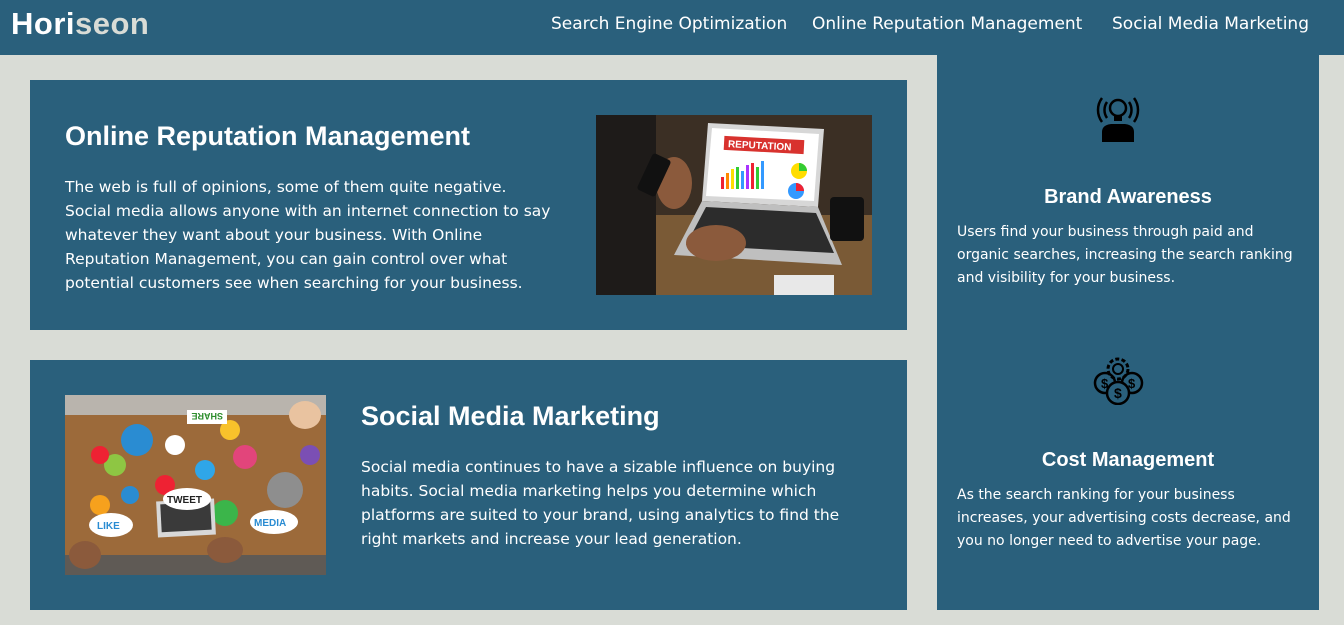 The width and height of the screenshot is (1344, 625). What do you see at coordinates (1128, 460) in the screenshot?
I see `benefit-title: Cost Management` at bounding box center [1128, 460].